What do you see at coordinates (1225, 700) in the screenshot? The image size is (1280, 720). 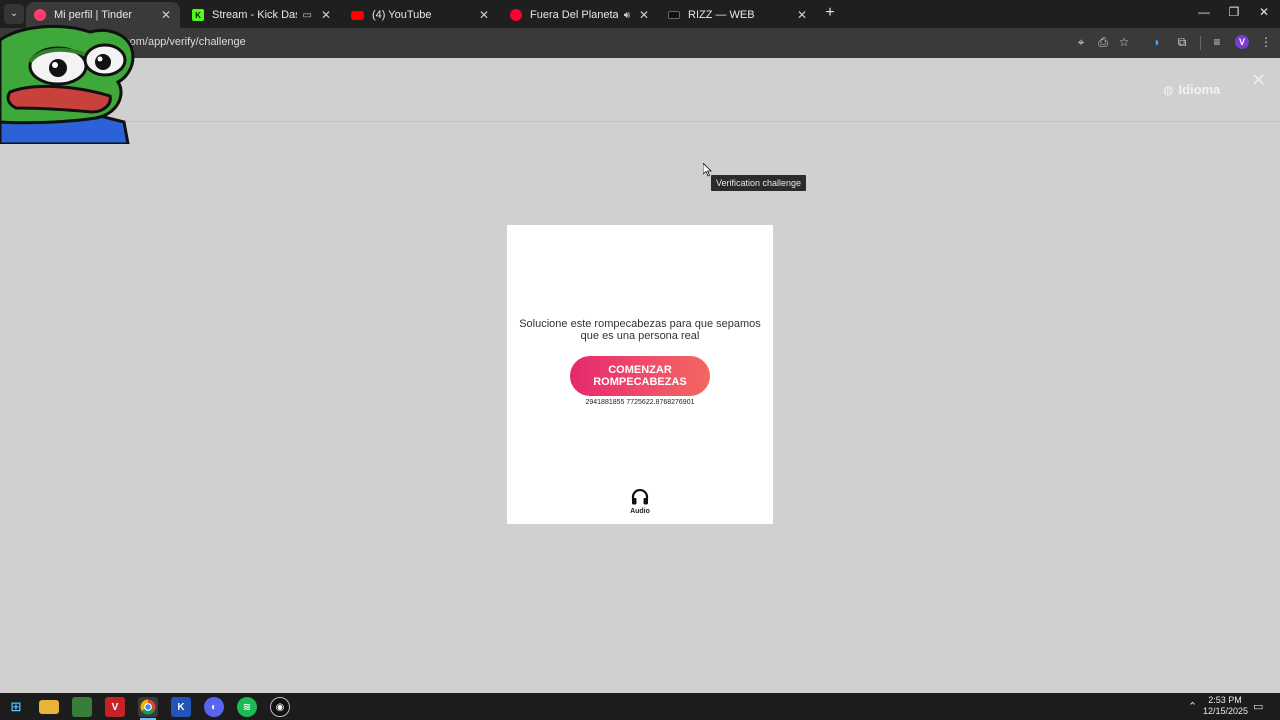 I see `clock-time: 2:53 PM` at bounding box center [1225, 700].